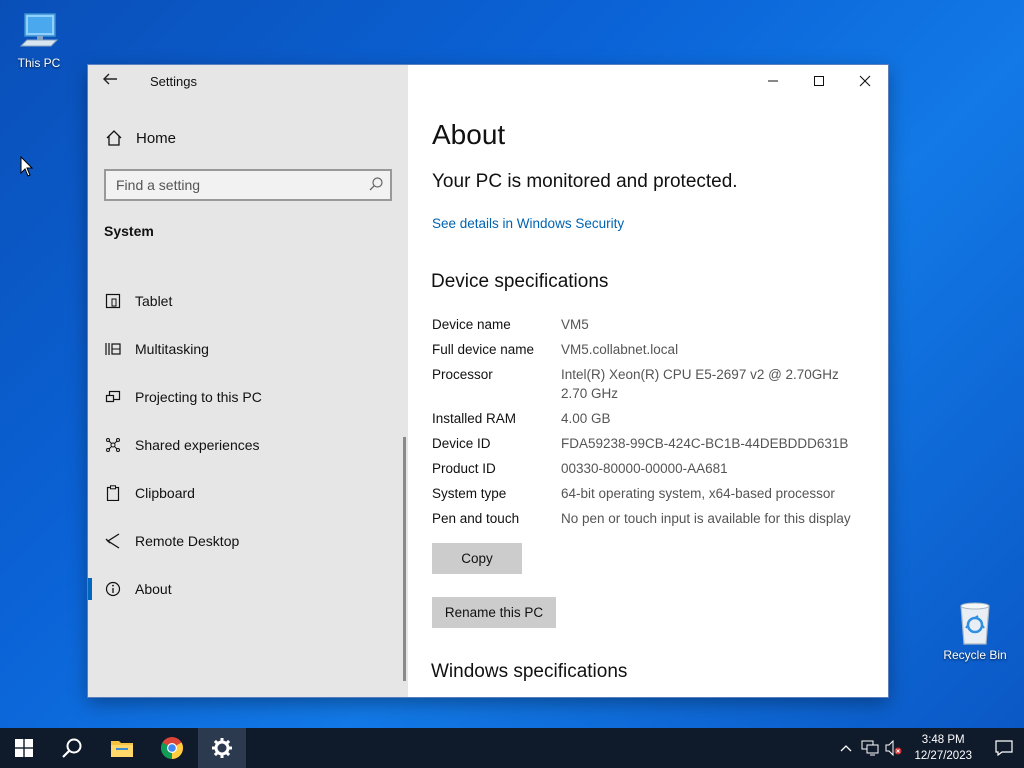 The image size is (1024, 768). What do you see at coordinates (39, 30) in the screenshot?
I see `computer-icon` at bounding box center [39, 30].